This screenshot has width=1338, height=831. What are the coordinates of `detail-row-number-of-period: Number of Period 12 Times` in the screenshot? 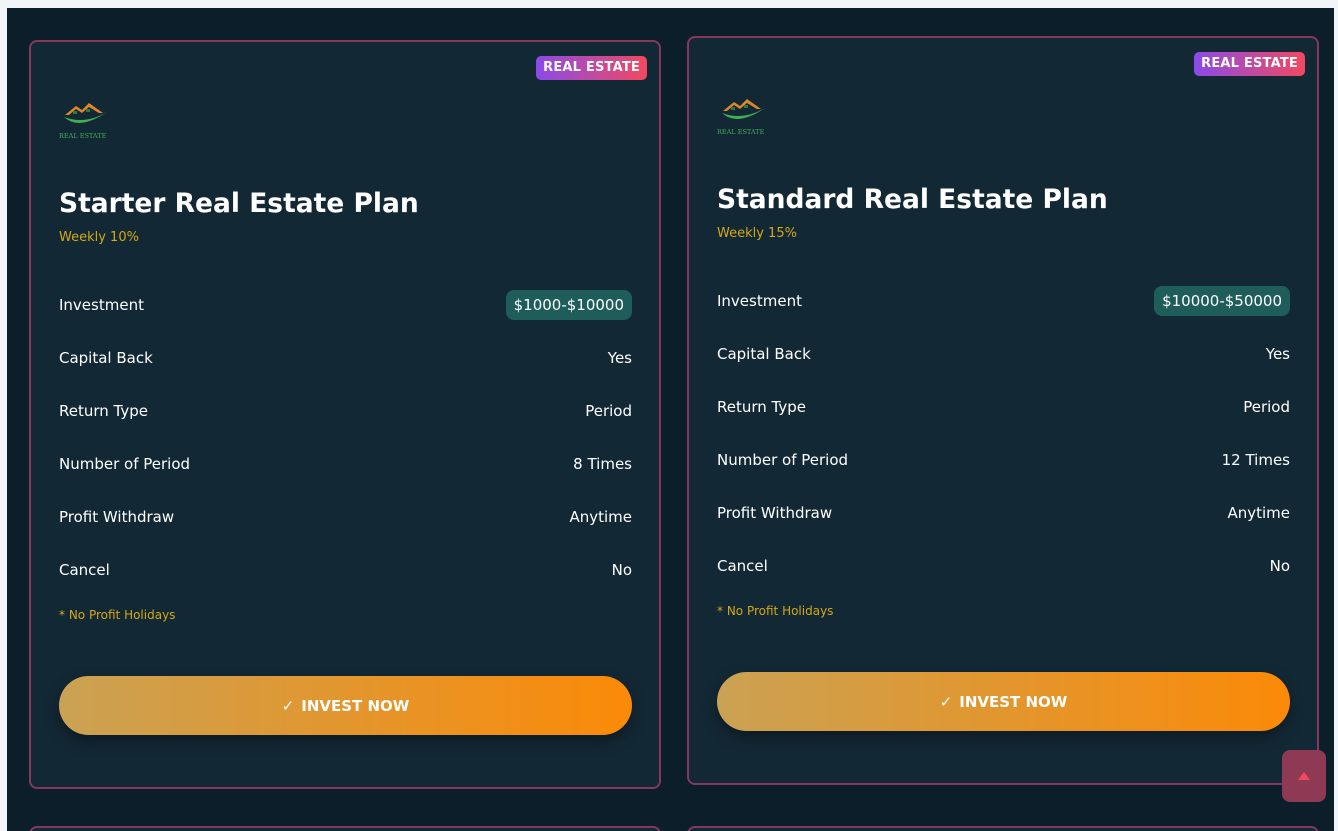 It's located at (1003, 460).